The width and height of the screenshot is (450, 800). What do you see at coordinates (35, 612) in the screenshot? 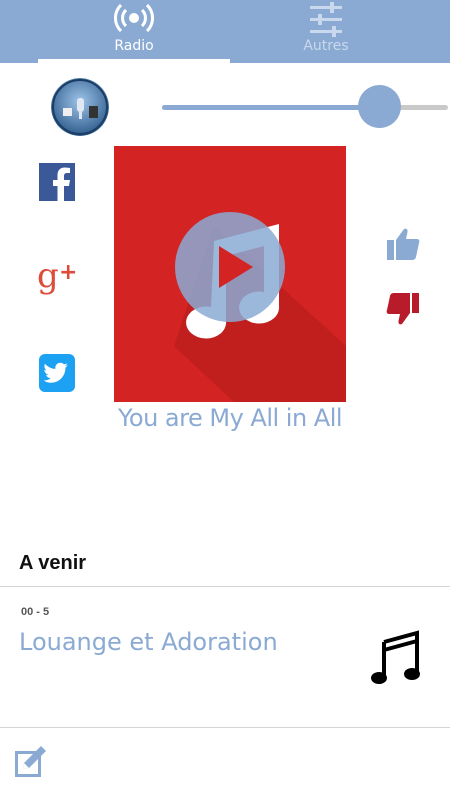
I see `schedule-time: 00 - 5` at bounding box center [35, 612].